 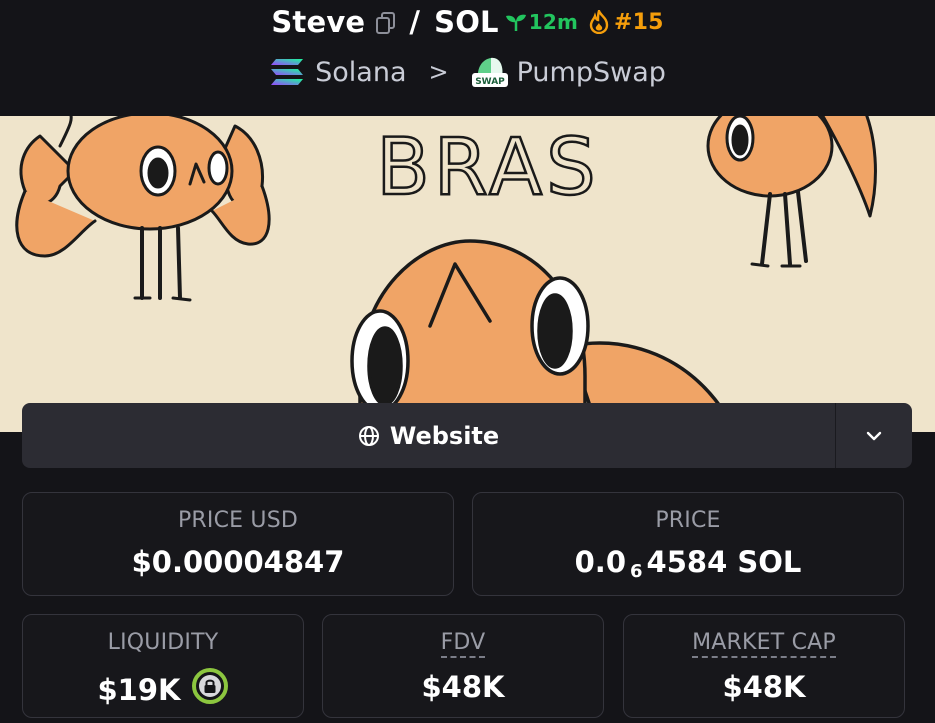 I want to click on pair-age: 12m, so click(x=541, y=22).